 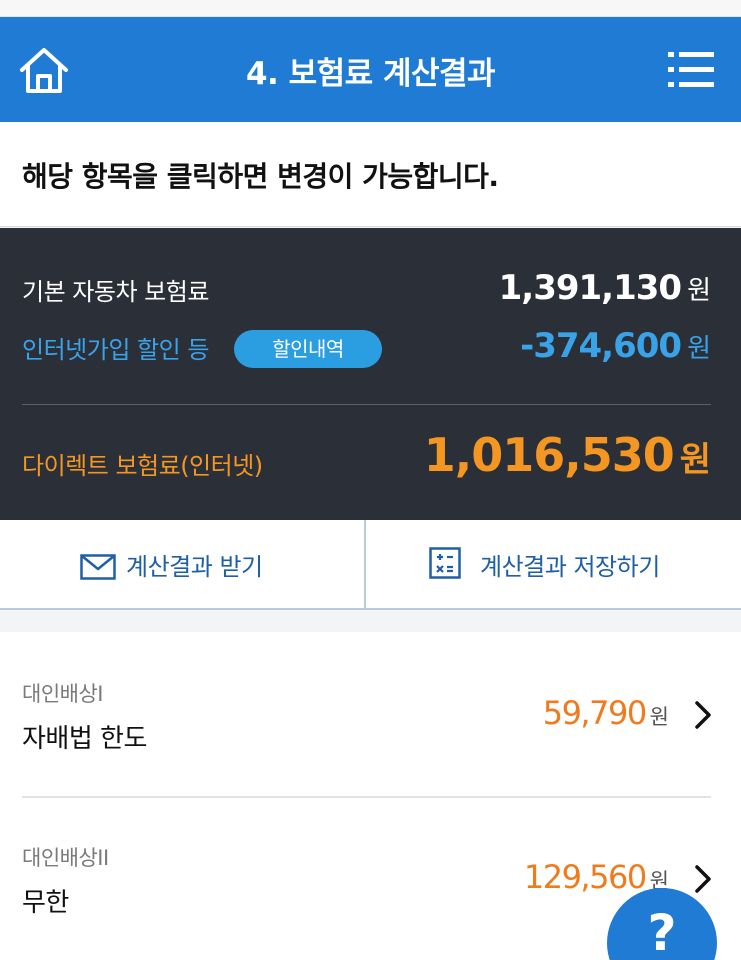 I want to click on receive-result-button: 계산결과 받기, so click(x=182, y=564).